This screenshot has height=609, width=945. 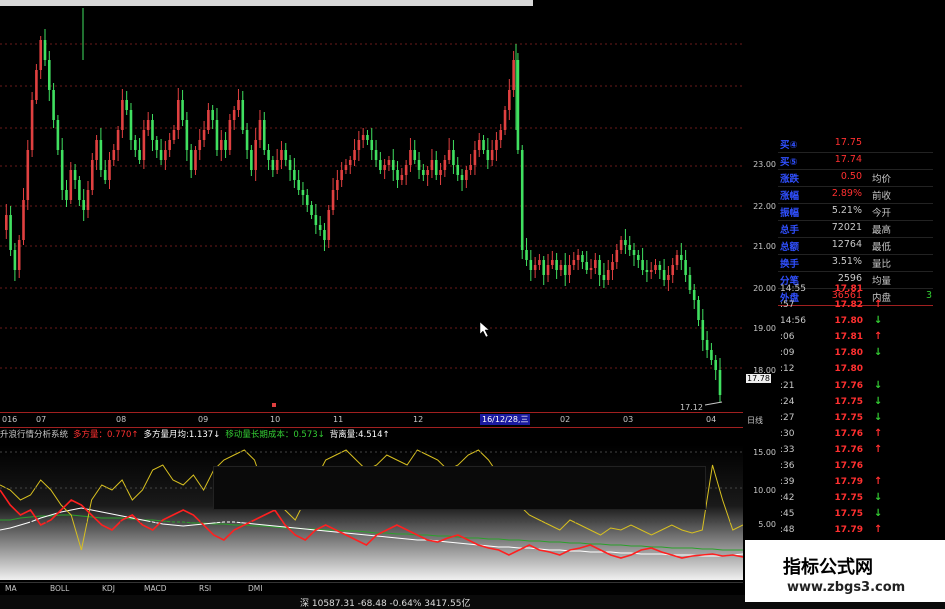 What do you see at coordinates (255, 588) in the screenshot?
I see `tab-dmi: DMI` at bounding box center [255, 588].